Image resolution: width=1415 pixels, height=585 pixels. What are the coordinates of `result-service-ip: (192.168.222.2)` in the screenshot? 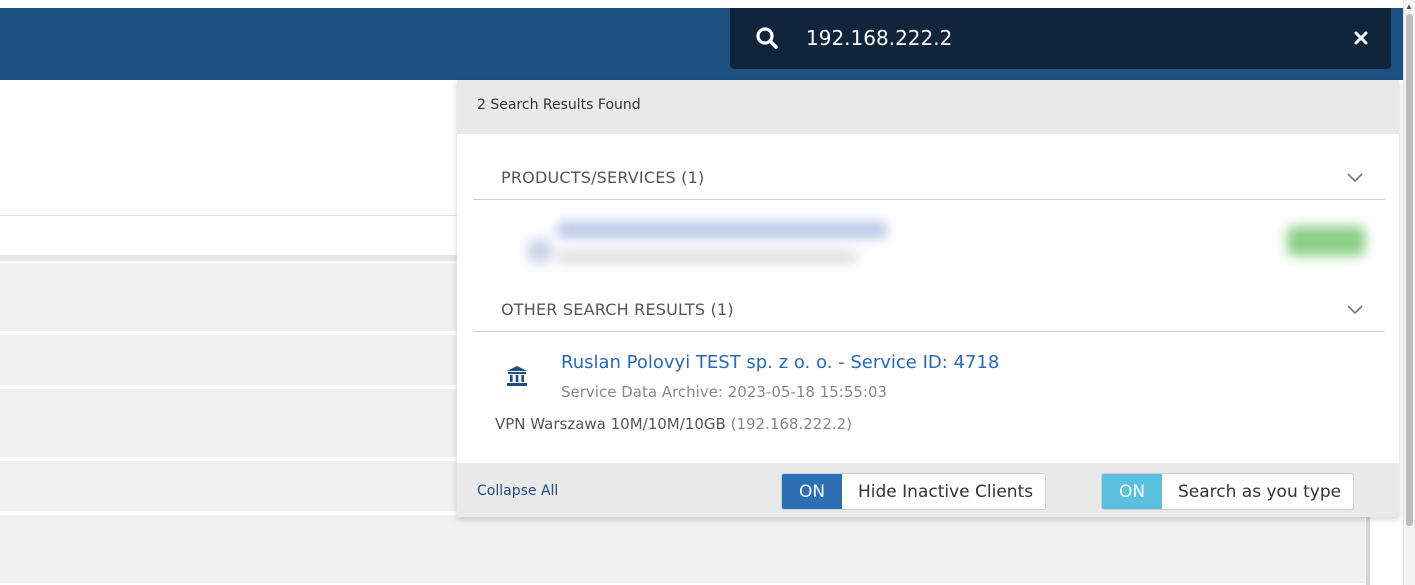 It's located at (791, 424).